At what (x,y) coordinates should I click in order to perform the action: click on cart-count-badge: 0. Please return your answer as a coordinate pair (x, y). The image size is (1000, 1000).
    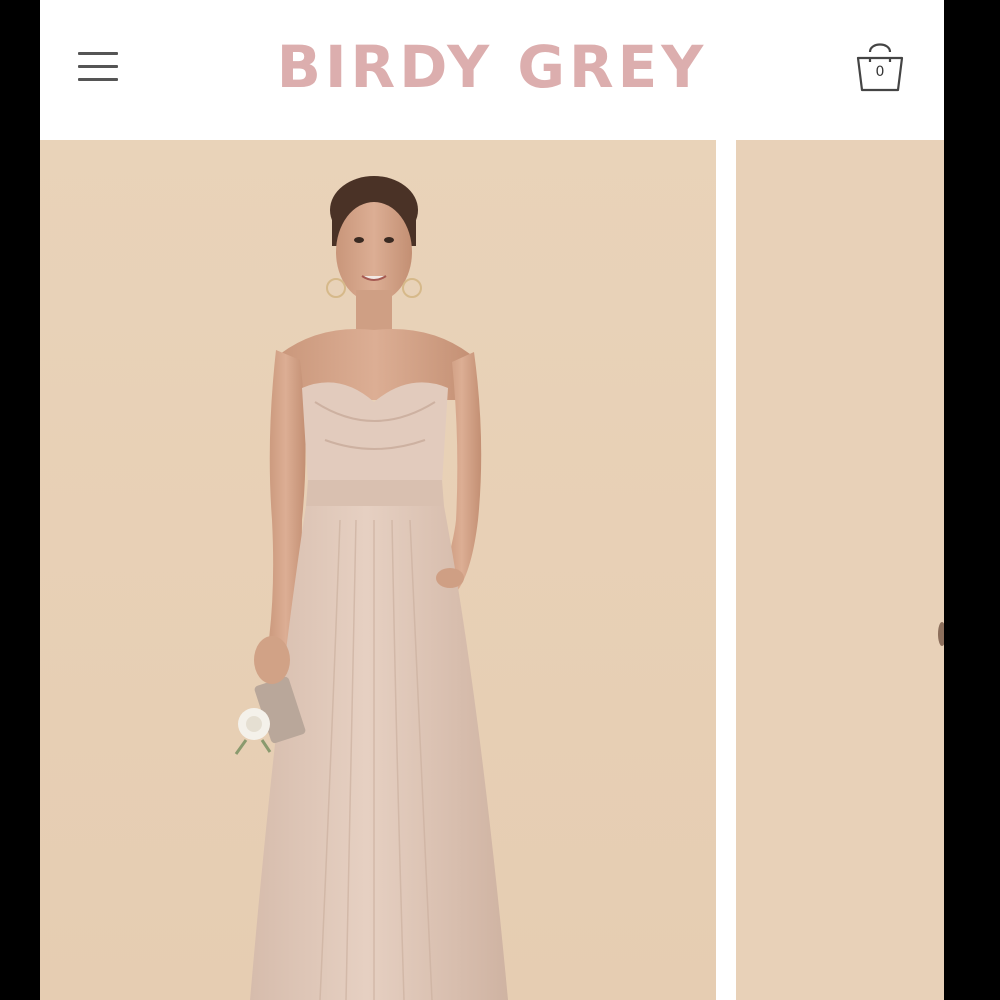
    Looking at the image, I should click on (880, 72).